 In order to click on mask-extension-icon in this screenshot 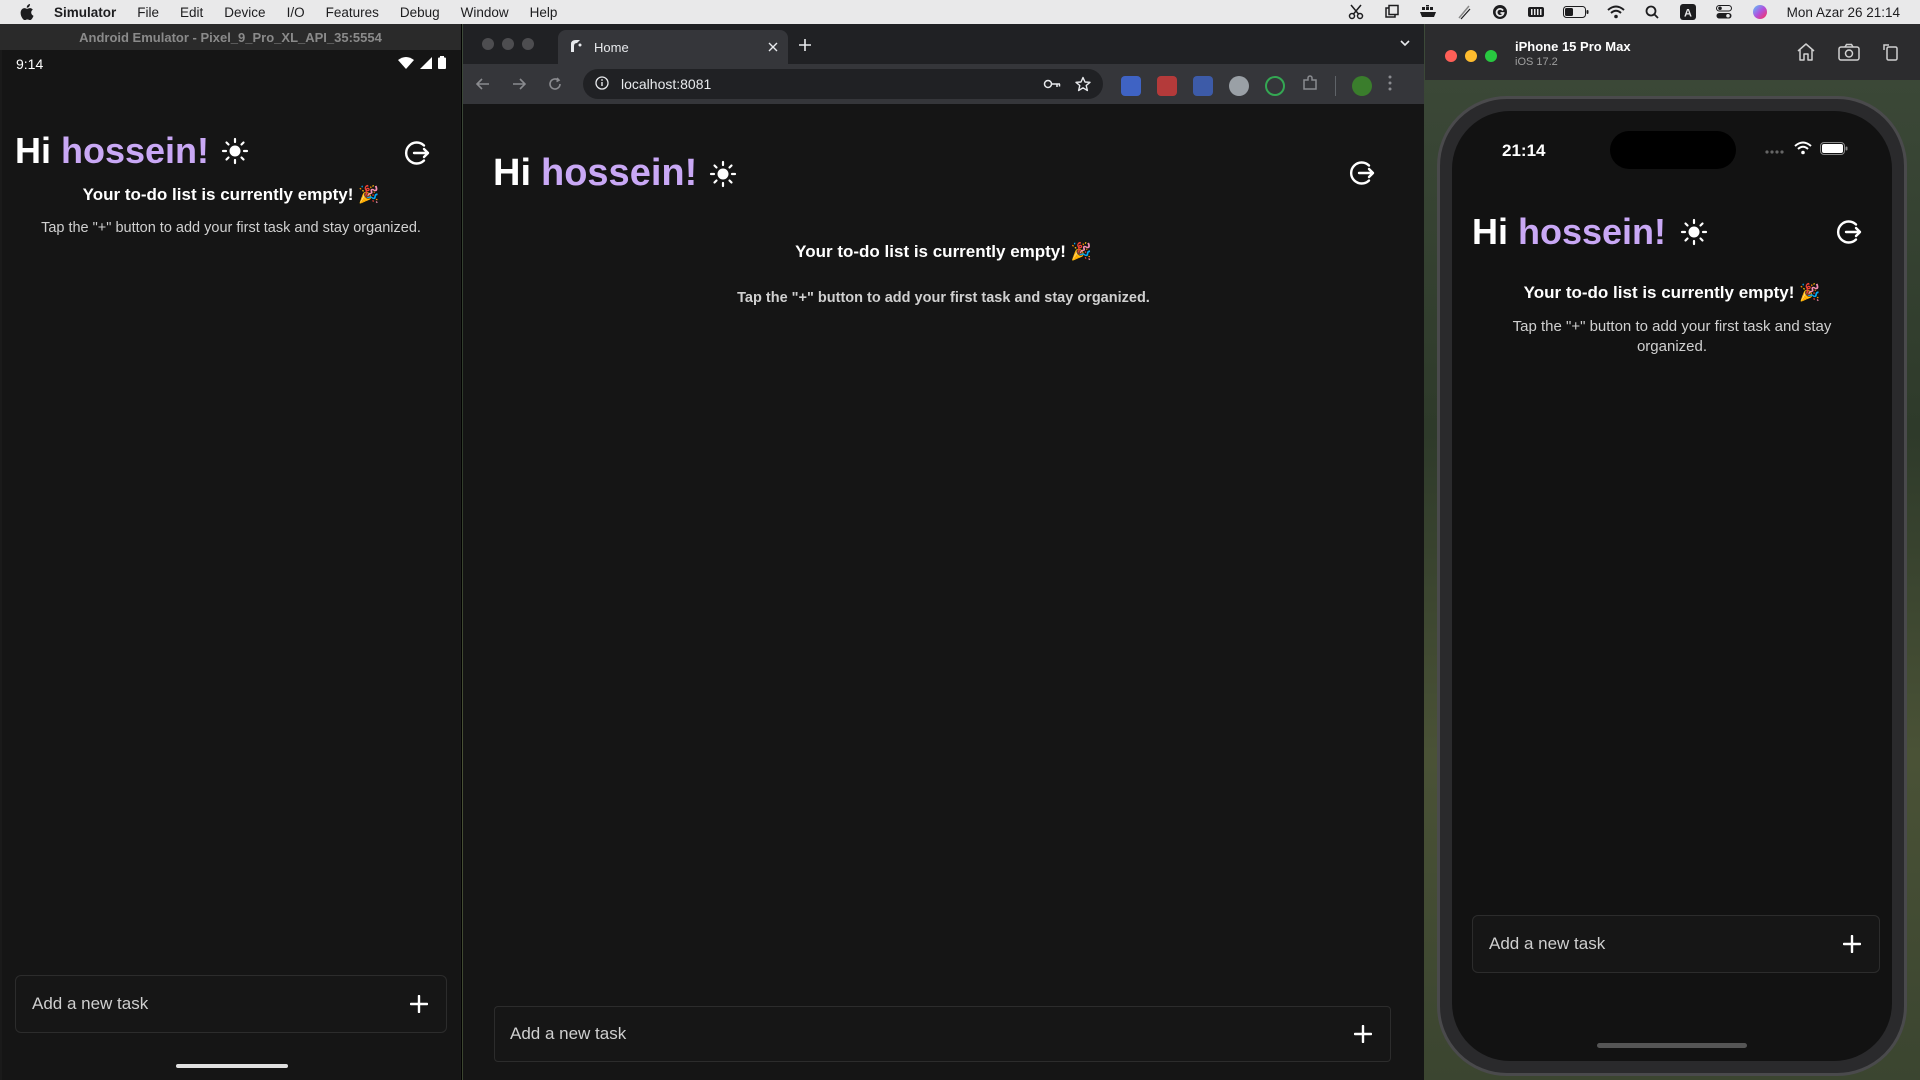, I will do `click(1239, 85)`.